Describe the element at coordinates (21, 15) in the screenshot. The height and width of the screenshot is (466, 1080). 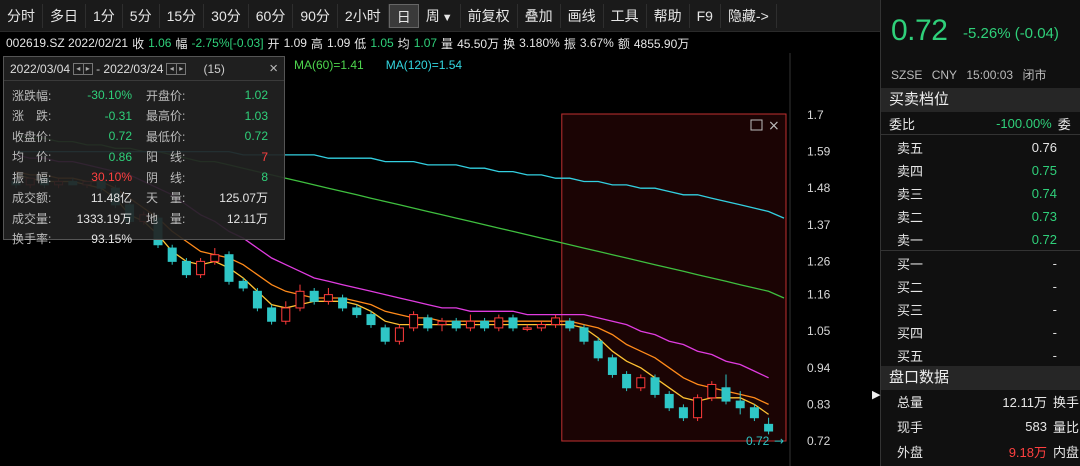
I see `period-button-0: 分时` at that location.